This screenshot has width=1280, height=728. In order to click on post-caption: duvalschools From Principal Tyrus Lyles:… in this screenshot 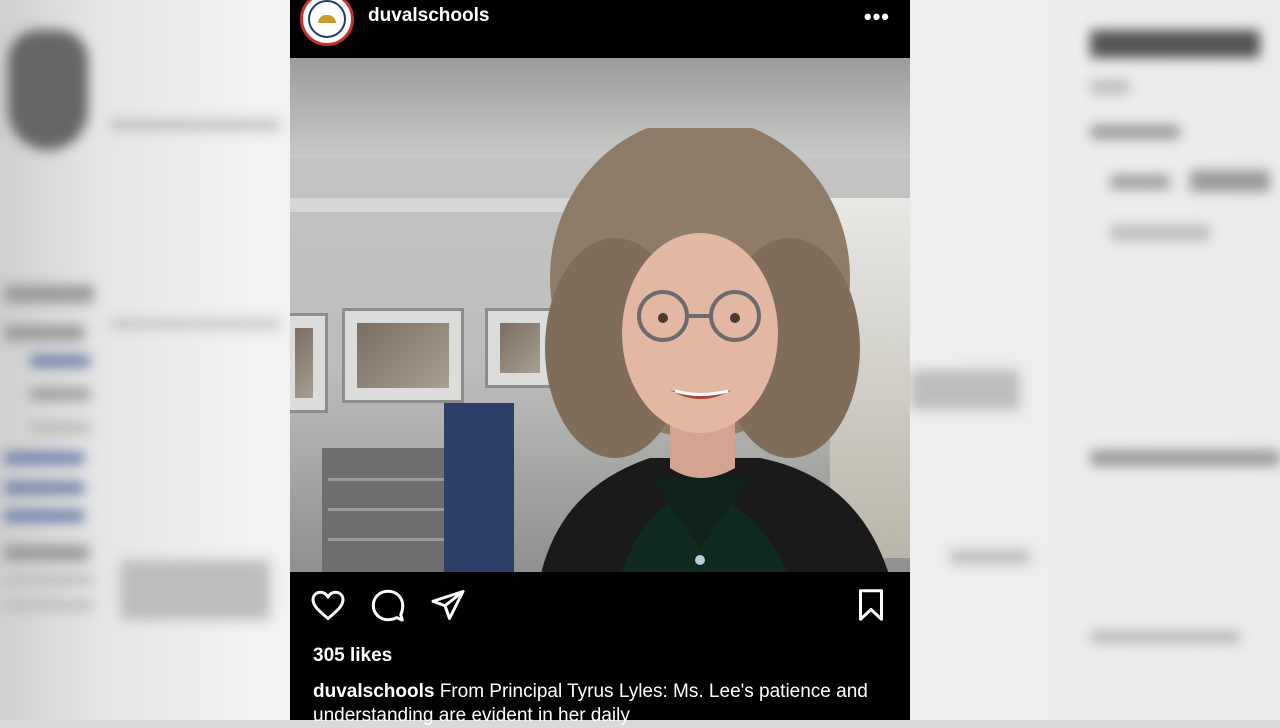, I will do `click(603, 704)`.